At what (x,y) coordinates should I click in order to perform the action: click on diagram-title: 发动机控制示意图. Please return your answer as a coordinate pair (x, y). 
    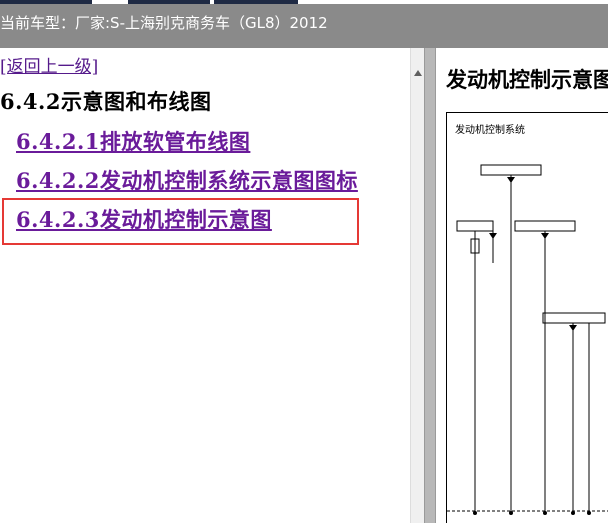
    Looking at the image, I should click on (527, 79).